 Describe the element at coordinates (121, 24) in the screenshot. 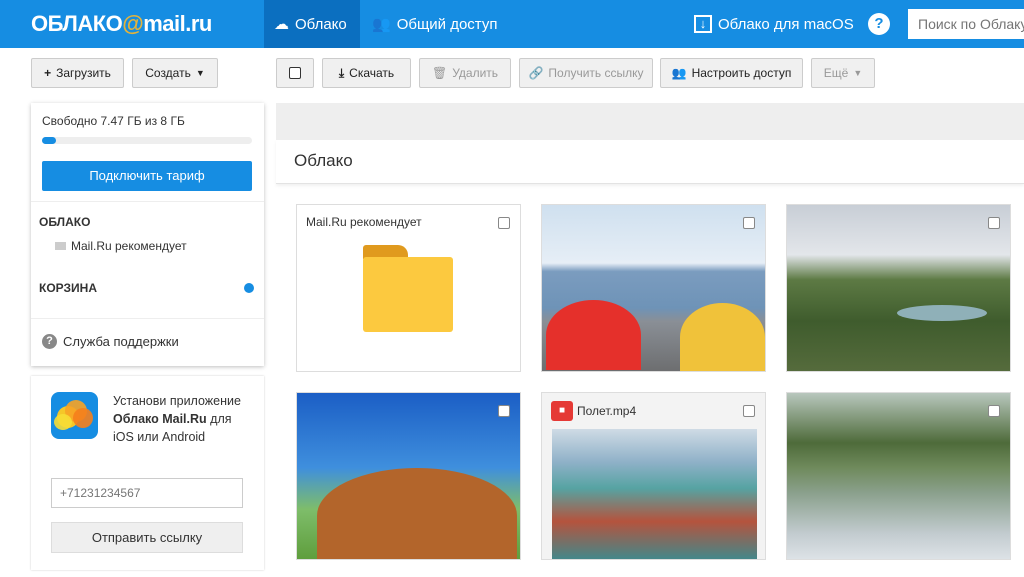

I see `logo: ОБЛАКО@mail.ru` at that location.